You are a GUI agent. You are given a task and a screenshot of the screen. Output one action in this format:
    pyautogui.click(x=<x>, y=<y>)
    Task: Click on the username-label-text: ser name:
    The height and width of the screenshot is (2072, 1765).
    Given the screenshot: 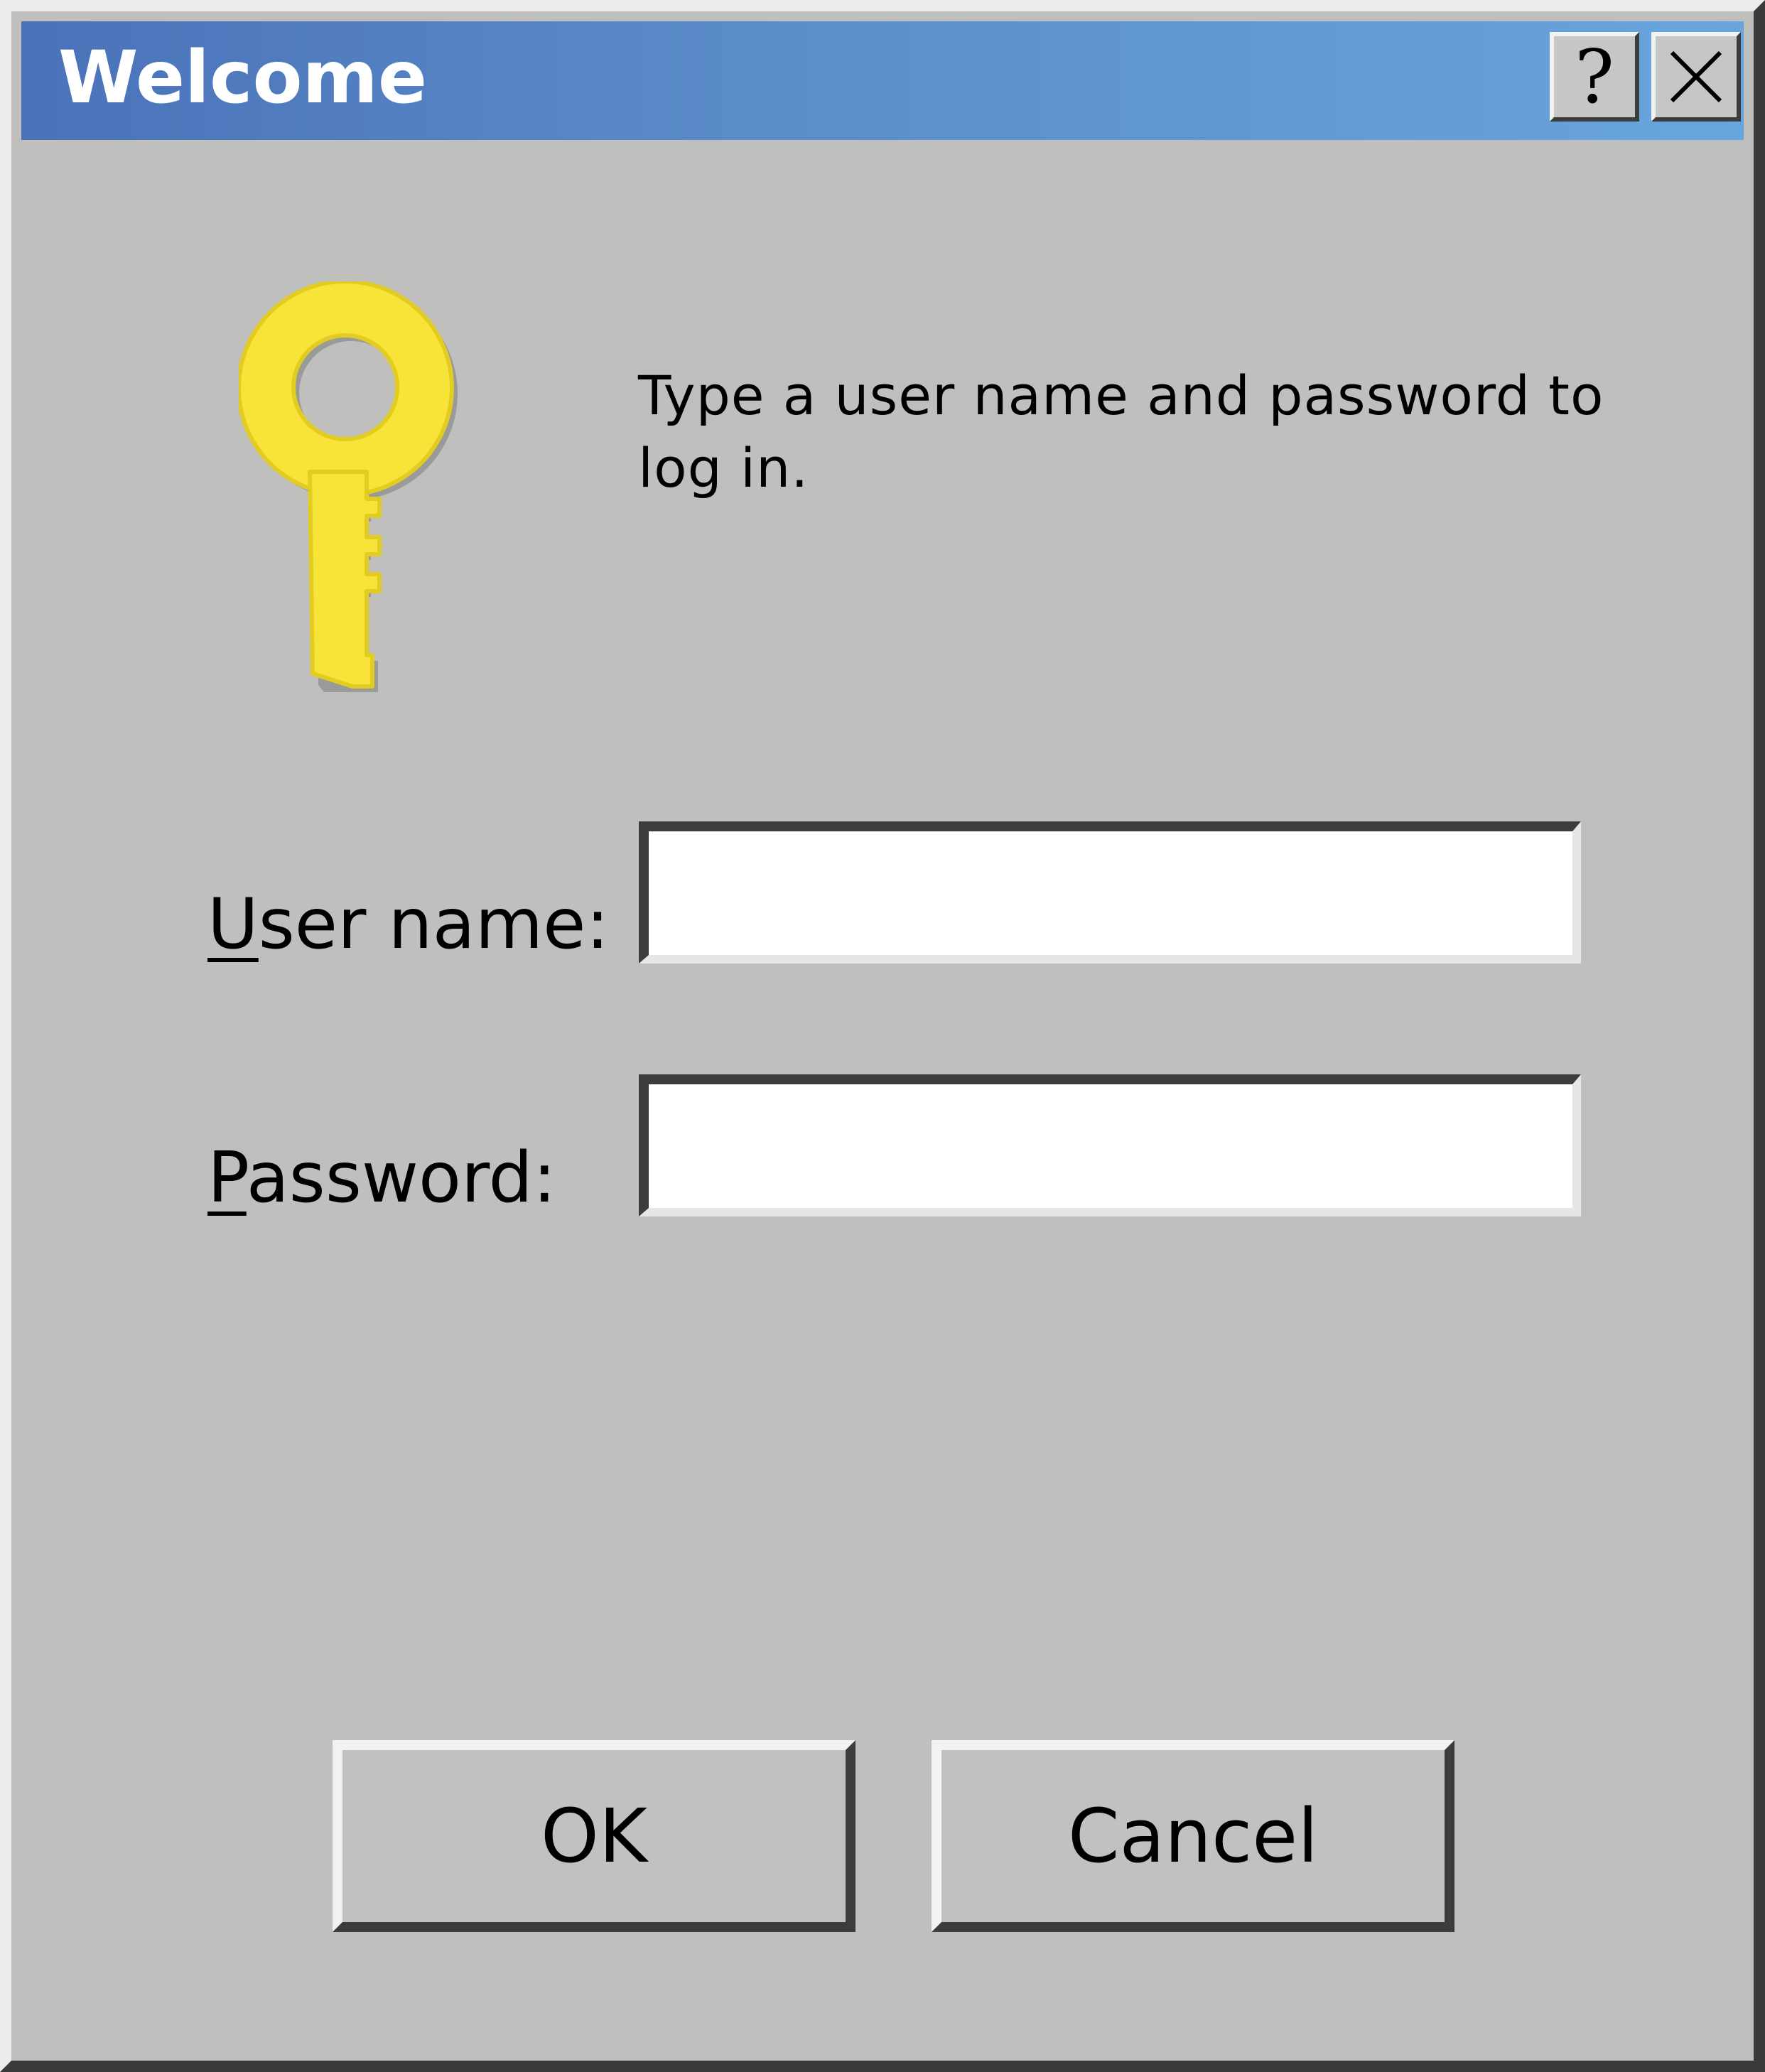 What is the action you would take?
    pyautogui.click(x=434, y=924)
    